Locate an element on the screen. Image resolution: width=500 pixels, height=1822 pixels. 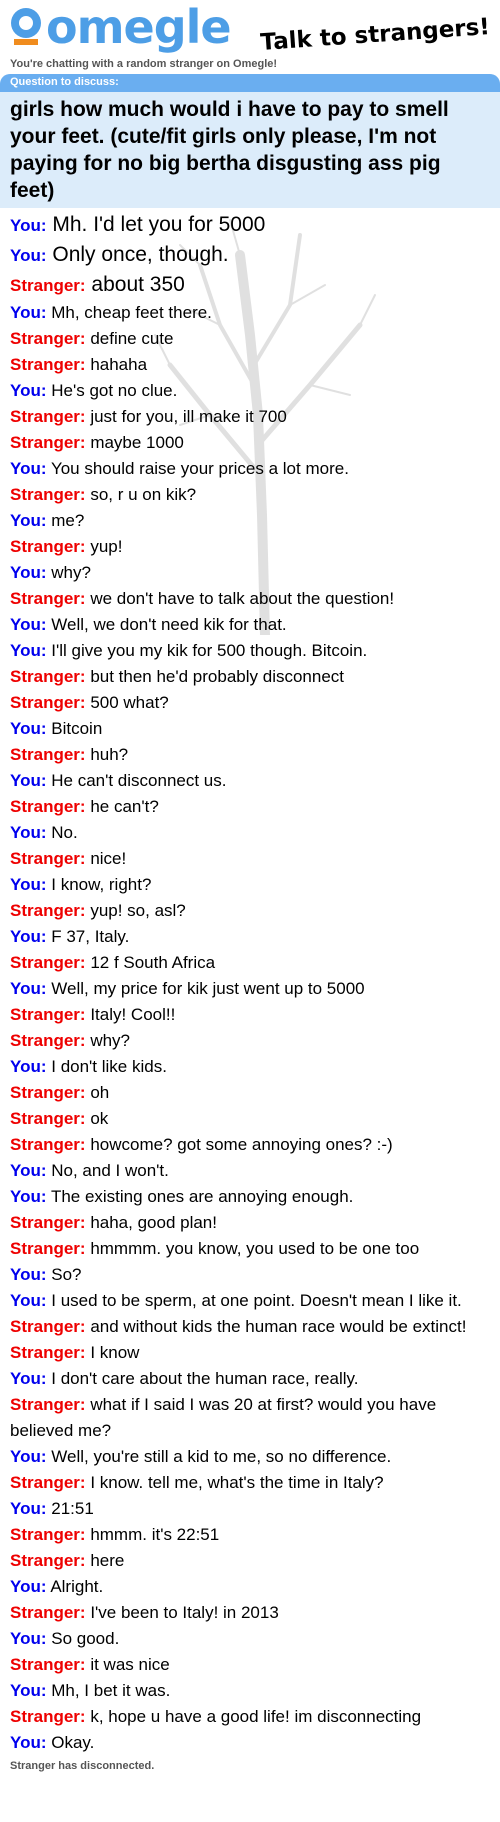
message-text: So good. is located at coordinates (85, 1638).